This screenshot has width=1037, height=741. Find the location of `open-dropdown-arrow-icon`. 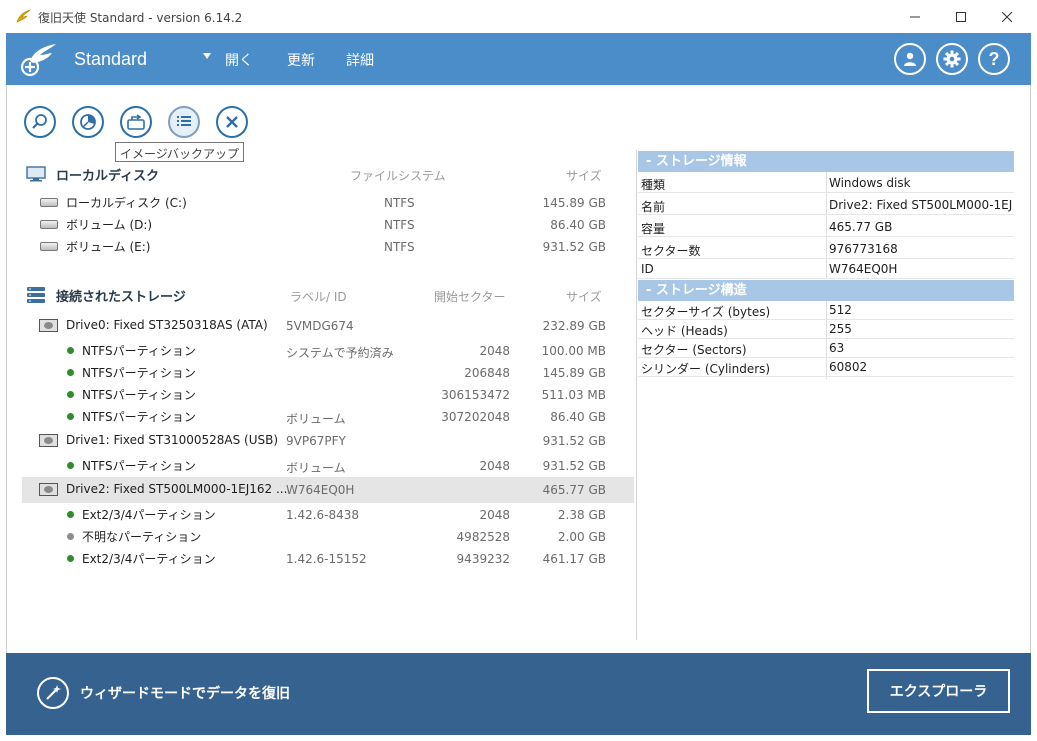

open-dropdown-arrow-icon is located at coordinates (207, 56).